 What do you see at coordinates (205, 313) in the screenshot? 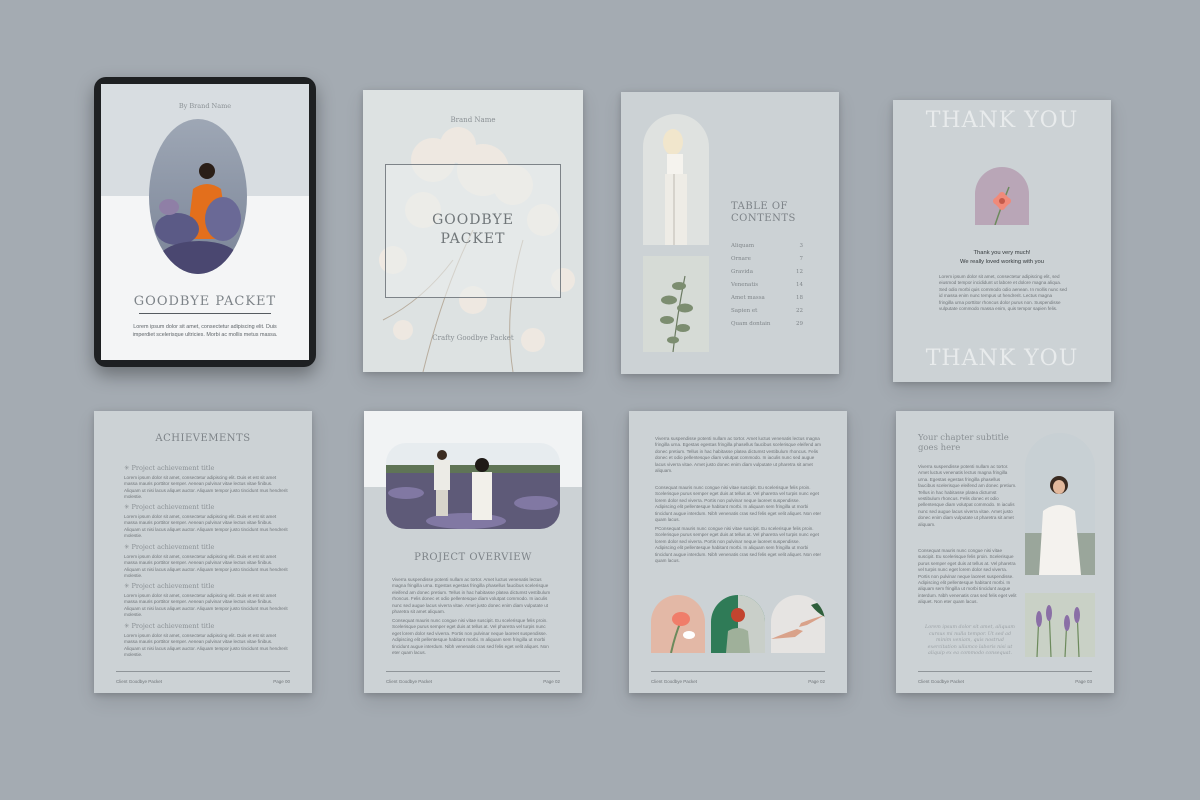
I see `tablet-divider` at bounding box center [205, 313].